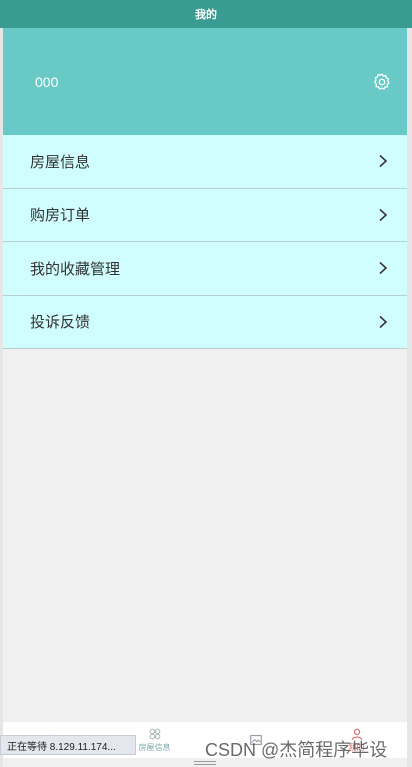  I want to click on tab-label: 房屋信息, so click(154, 747).